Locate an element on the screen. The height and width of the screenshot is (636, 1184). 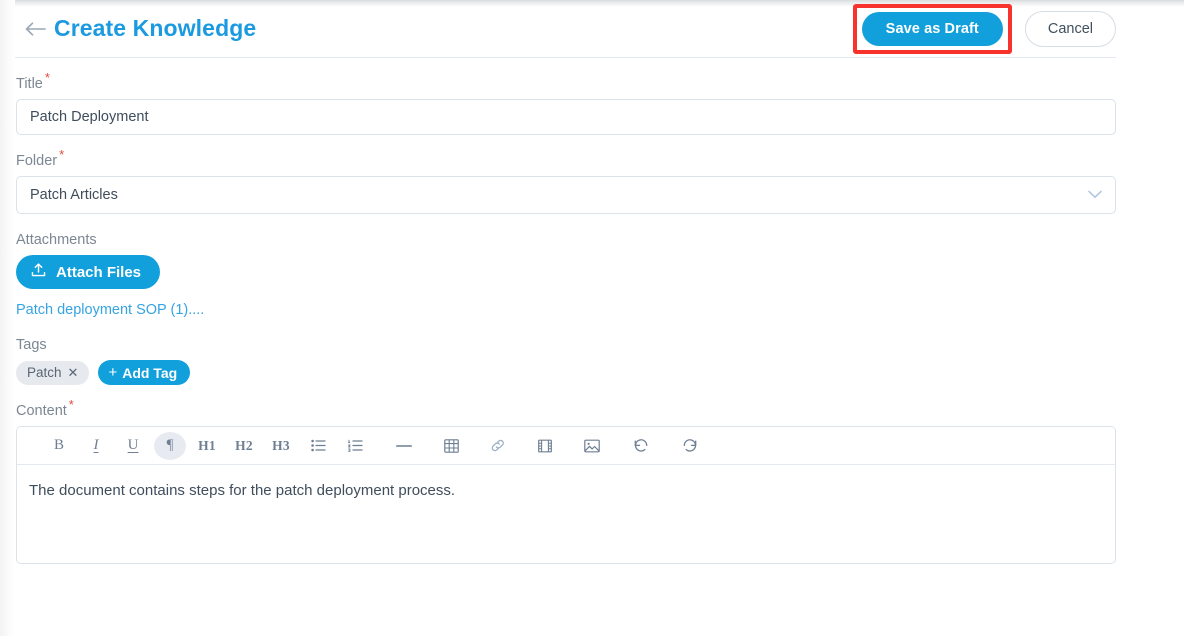
page-title: Create Knowledge is located at coordinates (155, 28).